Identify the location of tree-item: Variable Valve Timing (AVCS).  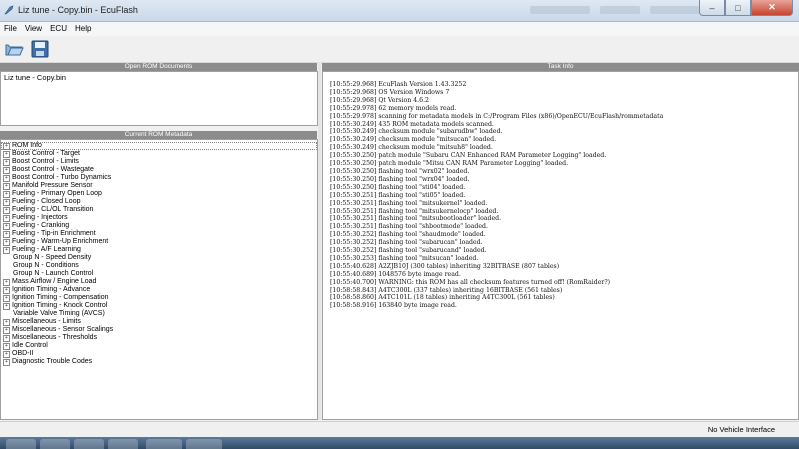
(159, 314).